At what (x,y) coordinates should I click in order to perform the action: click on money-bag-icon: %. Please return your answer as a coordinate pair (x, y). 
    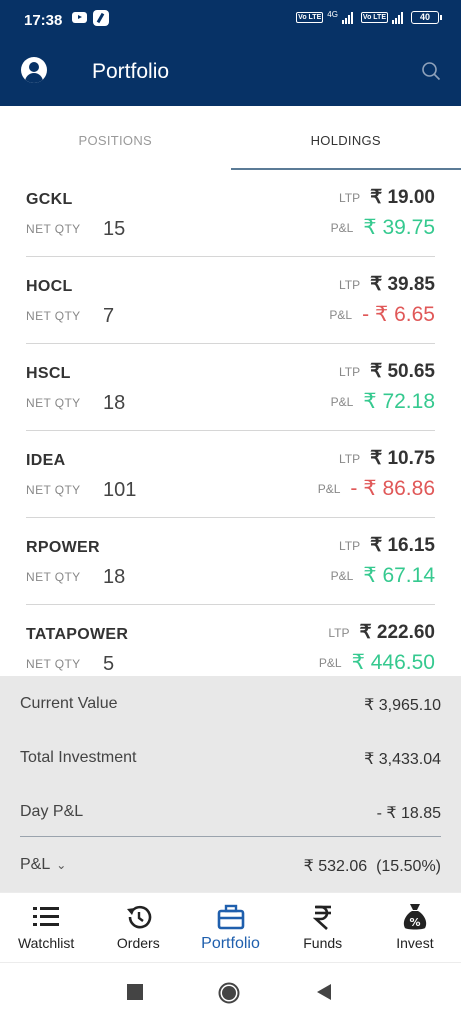
    Looking at the image, I should click on (415, 917).